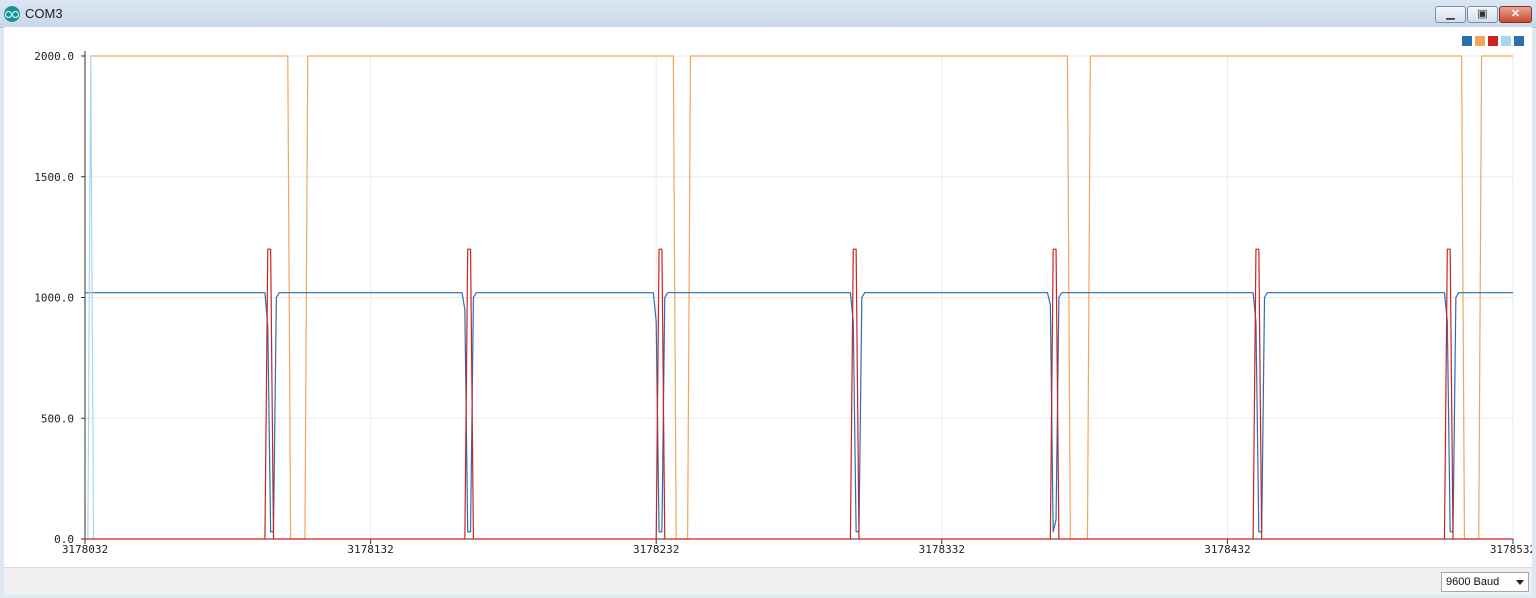 Image resolution: width=1536 pixels, height=598 pixels. What do you see at coordinates (54, 298) in the screenshot?
I see `y-tick-label: 1000.0` at bounding box center [54, 298].